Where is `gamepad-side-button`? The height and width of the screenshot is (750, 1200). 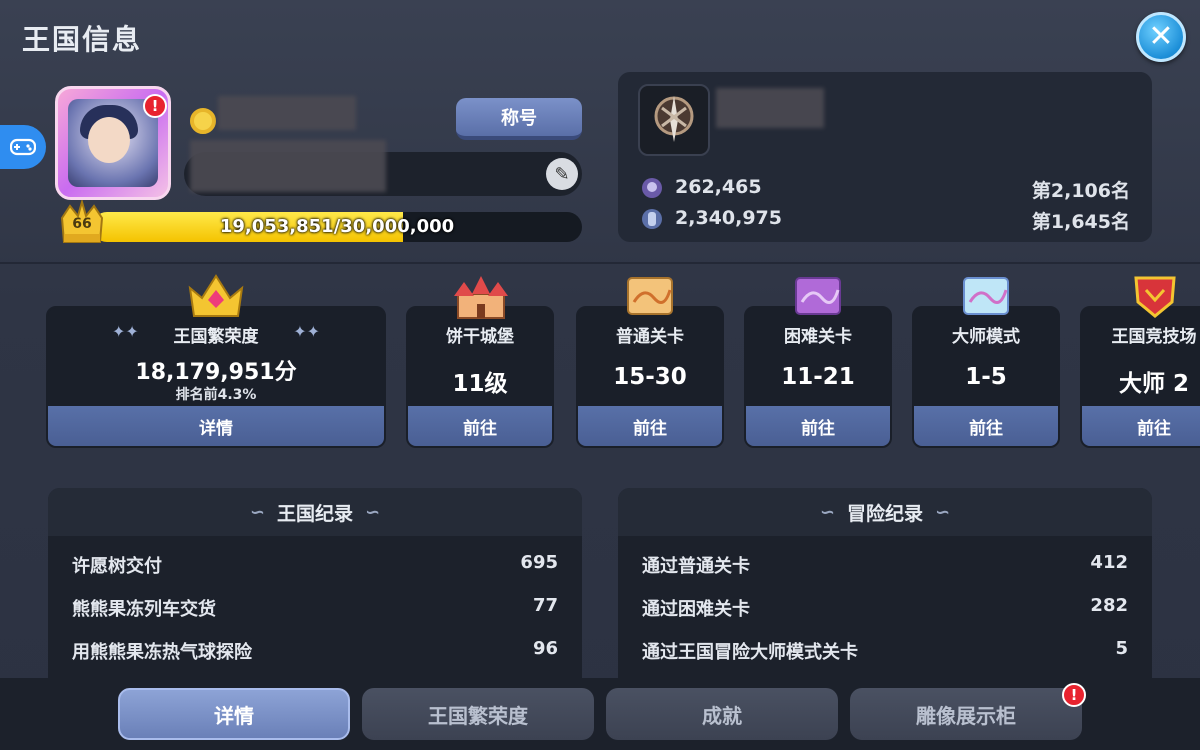
gamepad-side-button is located at coordinates (23, 147).